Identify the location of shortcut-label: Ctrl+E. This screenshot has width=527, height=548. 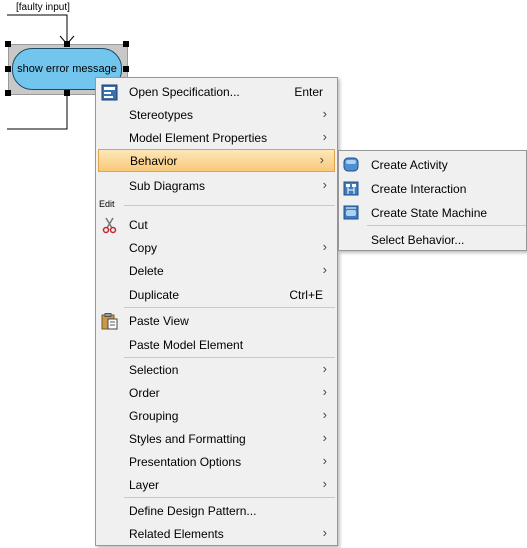
(306, 295).